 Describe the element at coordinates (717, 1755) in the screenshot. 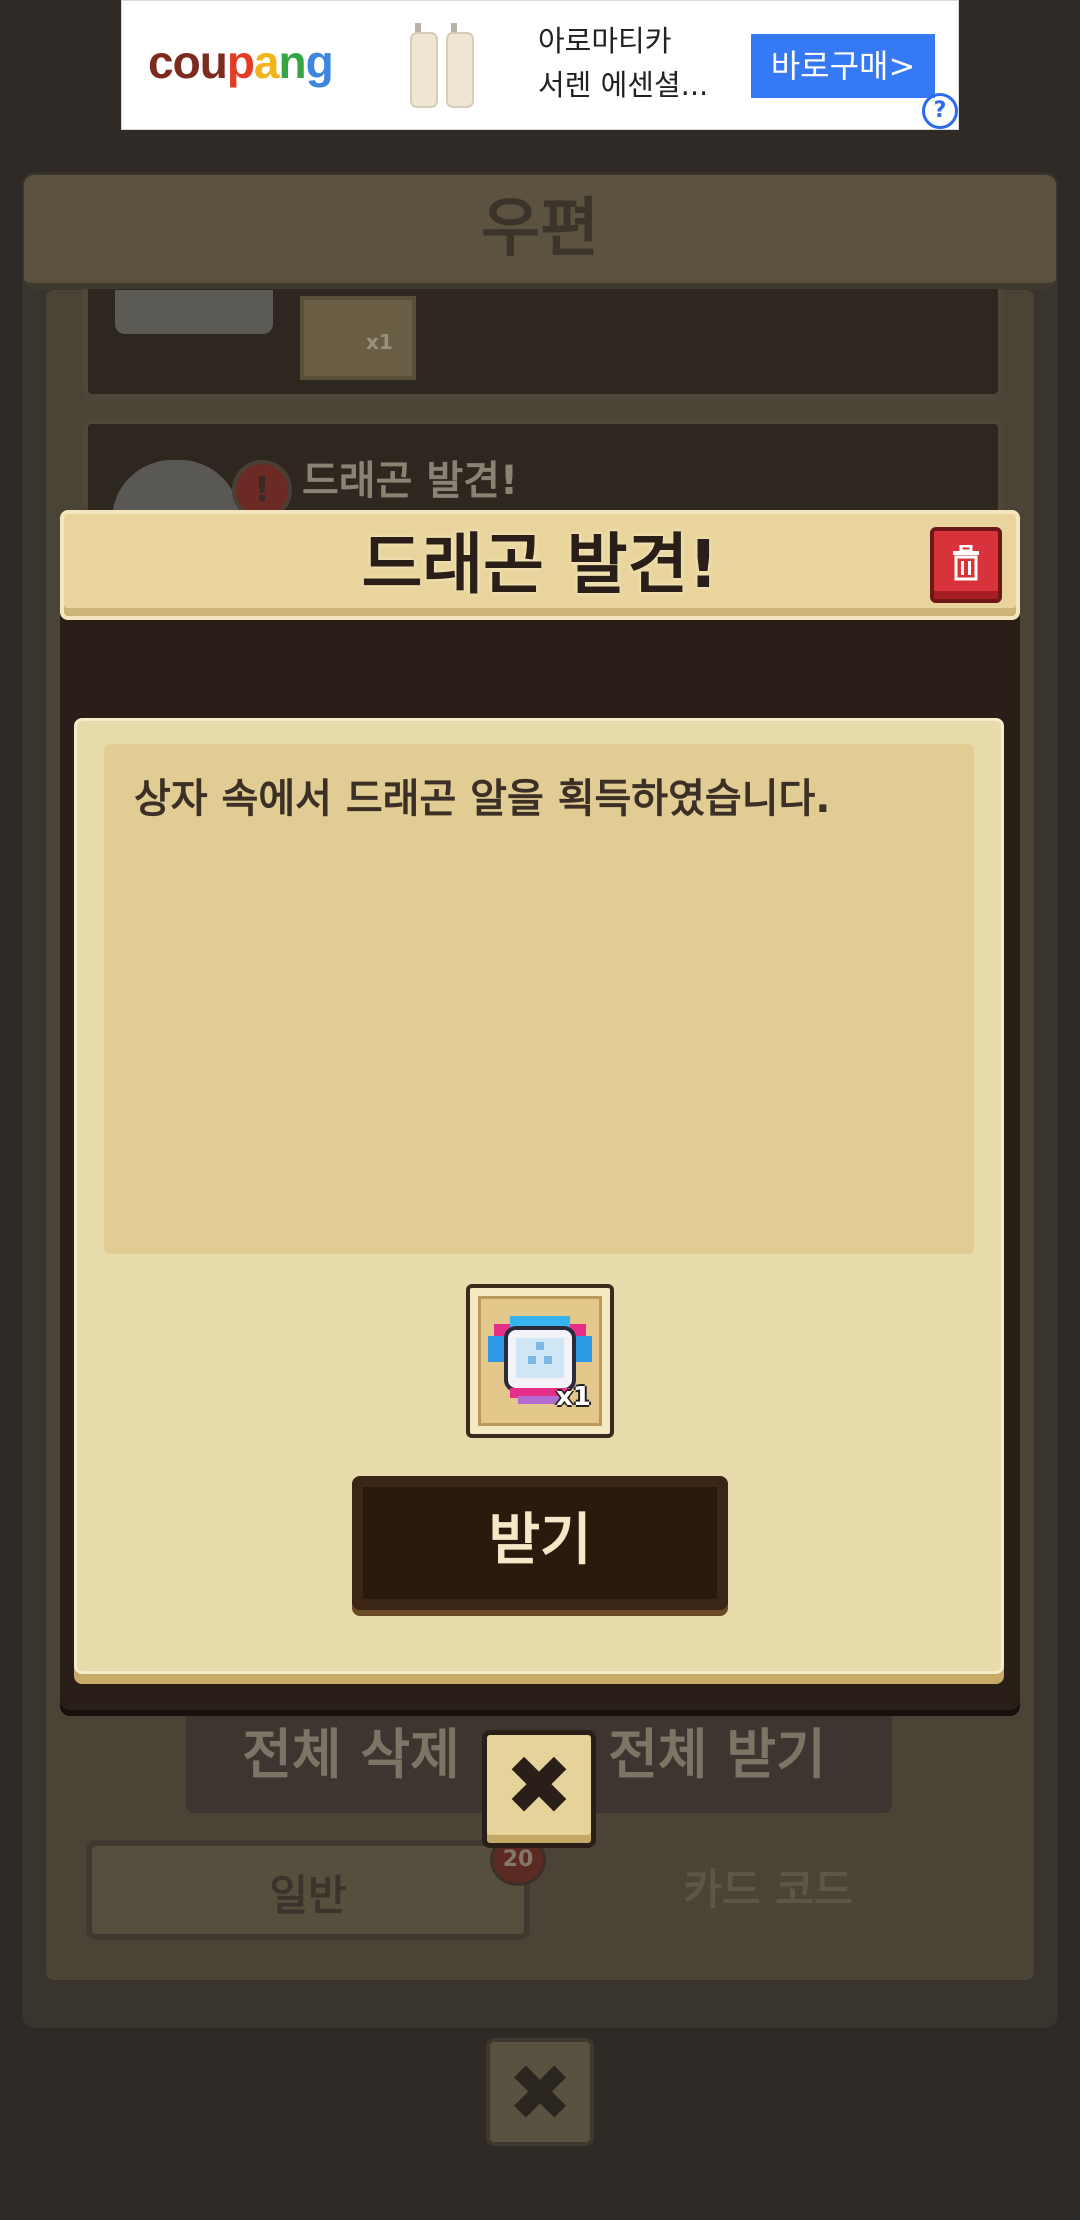

I see `receive-all-button: 전체 받기` at that location.